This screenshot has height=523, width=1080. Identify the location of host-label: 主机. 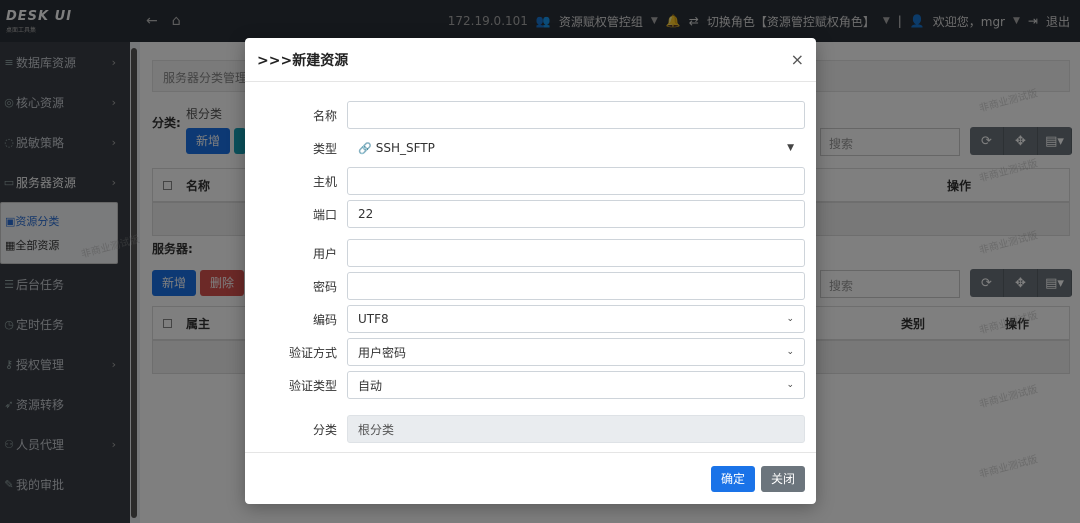
(324, 181).